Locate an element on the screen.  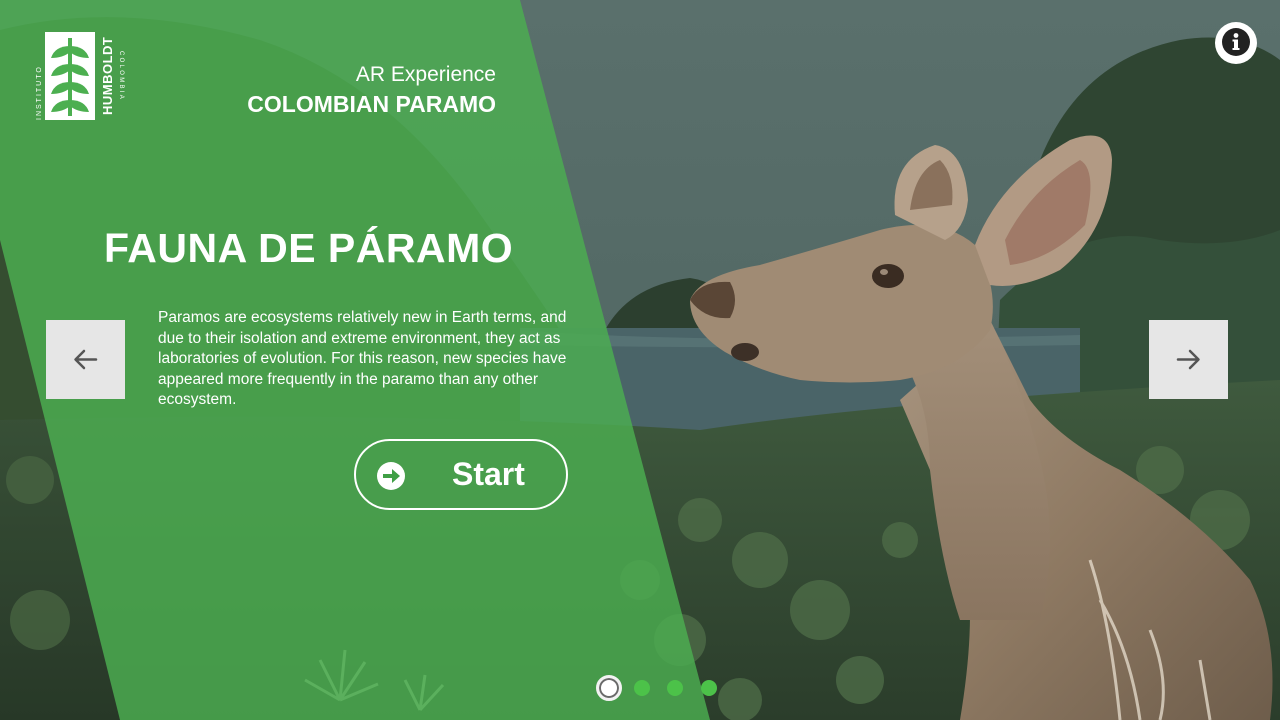
info-icon is located at coordinates (1236, 43).